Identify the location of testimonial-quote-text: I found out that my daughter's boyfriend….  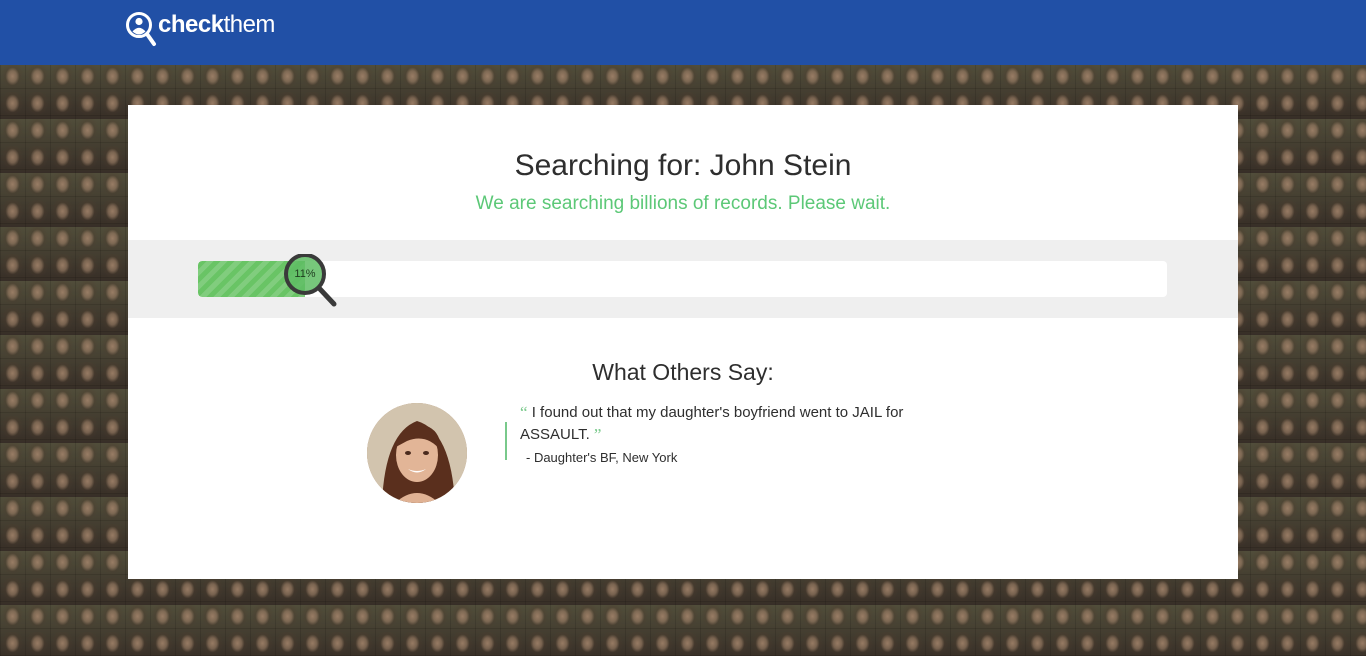
(712, 423).